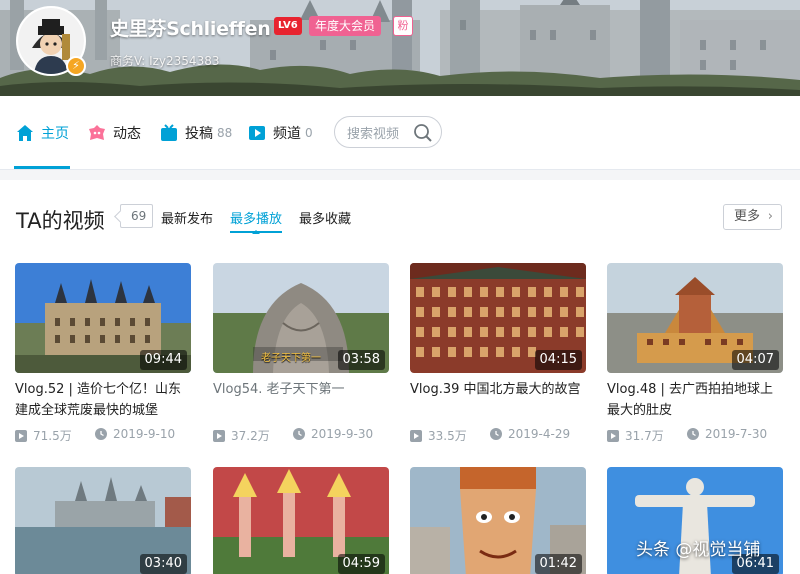  I want to click on thumbnail-caption: 老子天下第一, so click(291, 358).